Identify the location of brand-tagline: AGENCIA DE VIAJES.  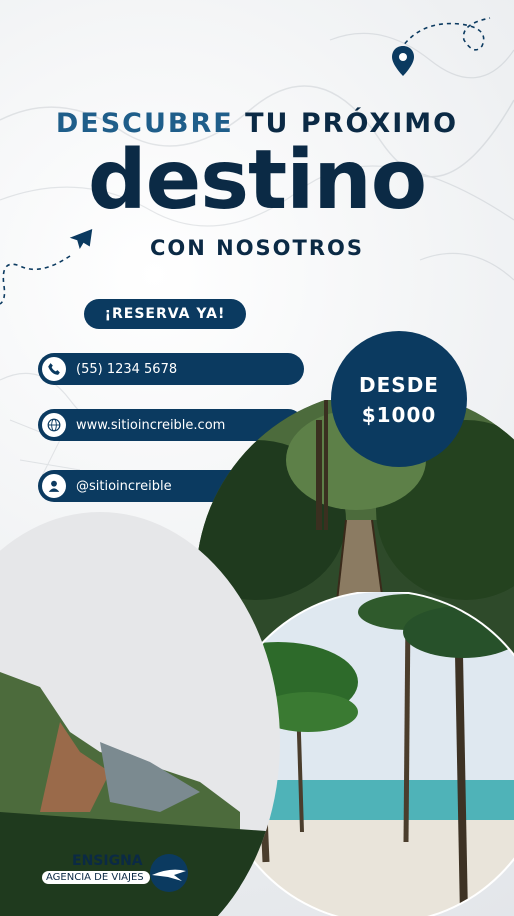
(96, 877).